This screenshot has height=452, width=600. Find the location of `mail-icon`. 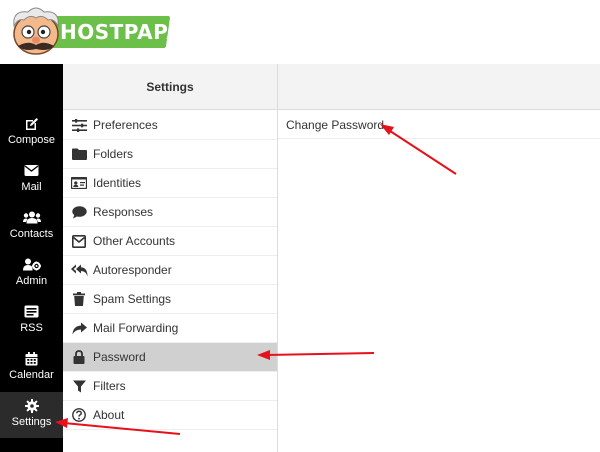

mail-icon is located at coordinates (31, 170).